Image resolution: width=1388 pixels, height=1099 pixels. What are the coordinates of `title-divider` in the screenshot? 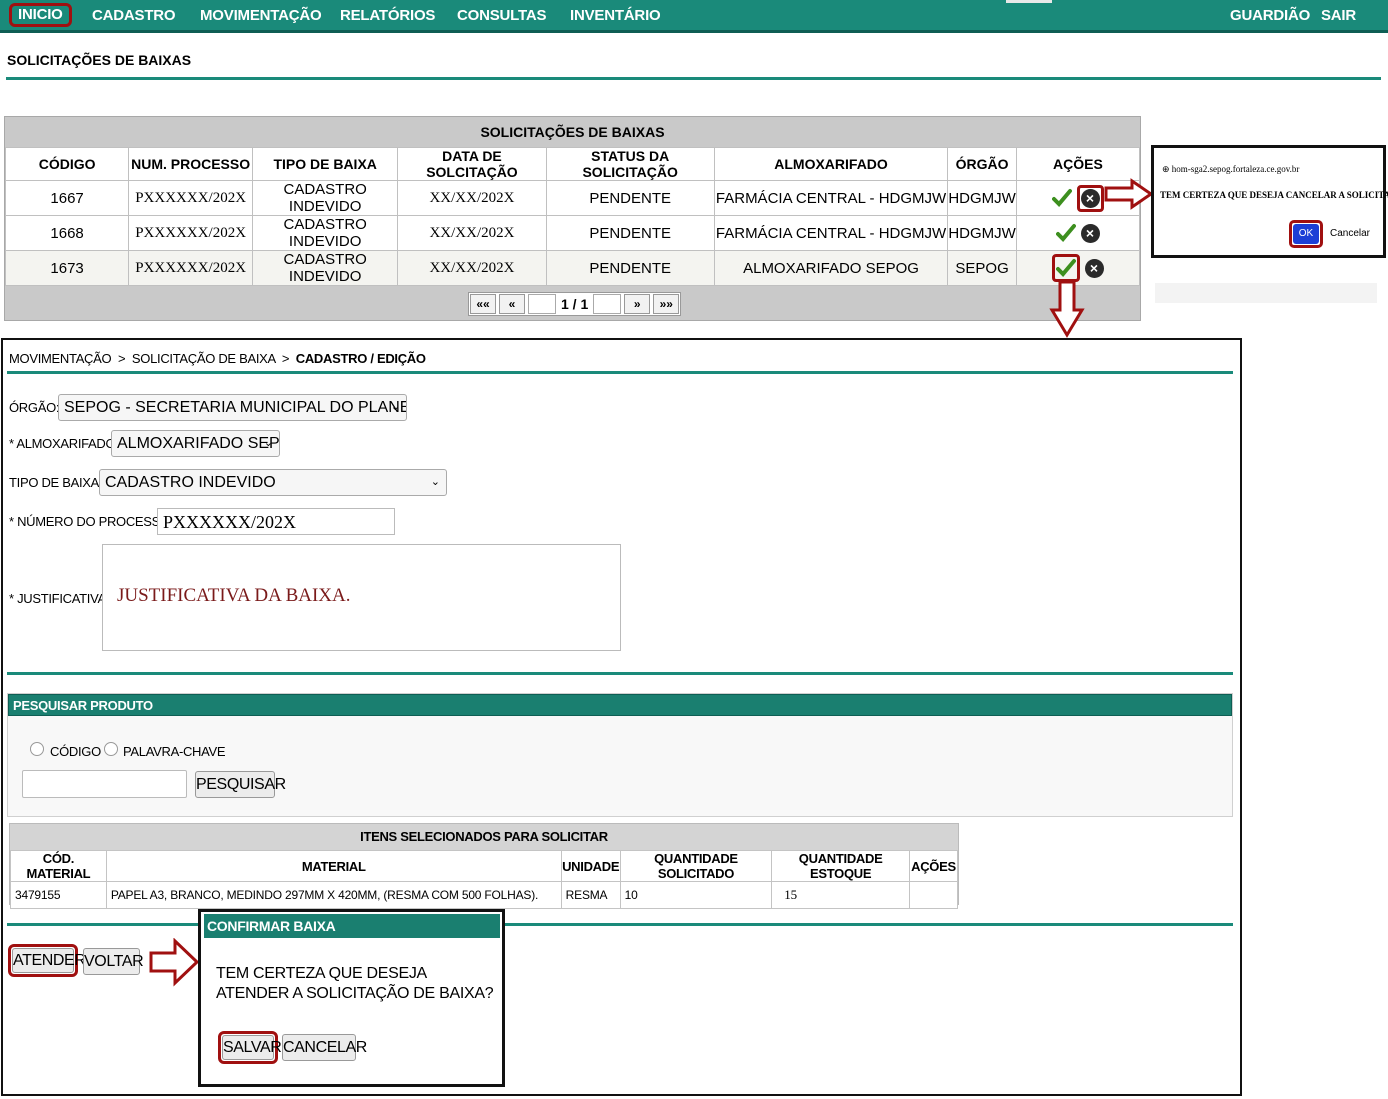 It's located at (693, 78).